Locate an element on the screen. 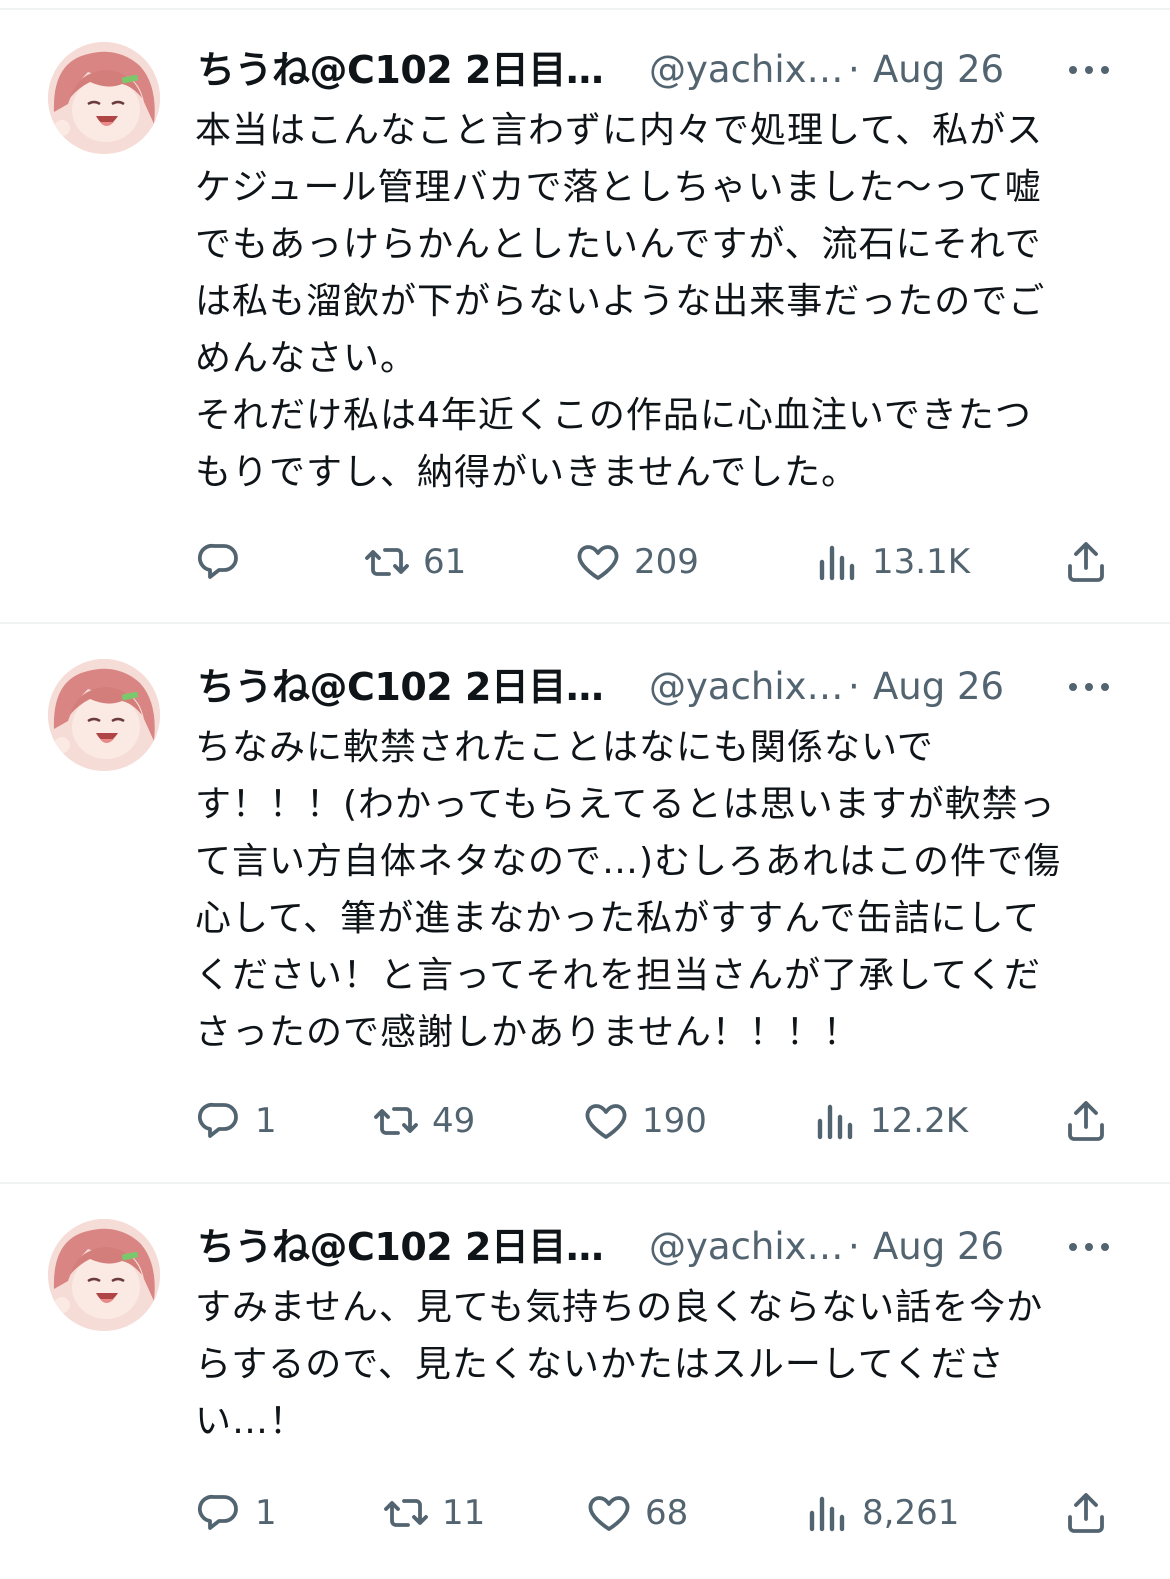 This screenshot has height=1579, width=1170. retweet-button: 11 is located at coordinates (433, 1513).